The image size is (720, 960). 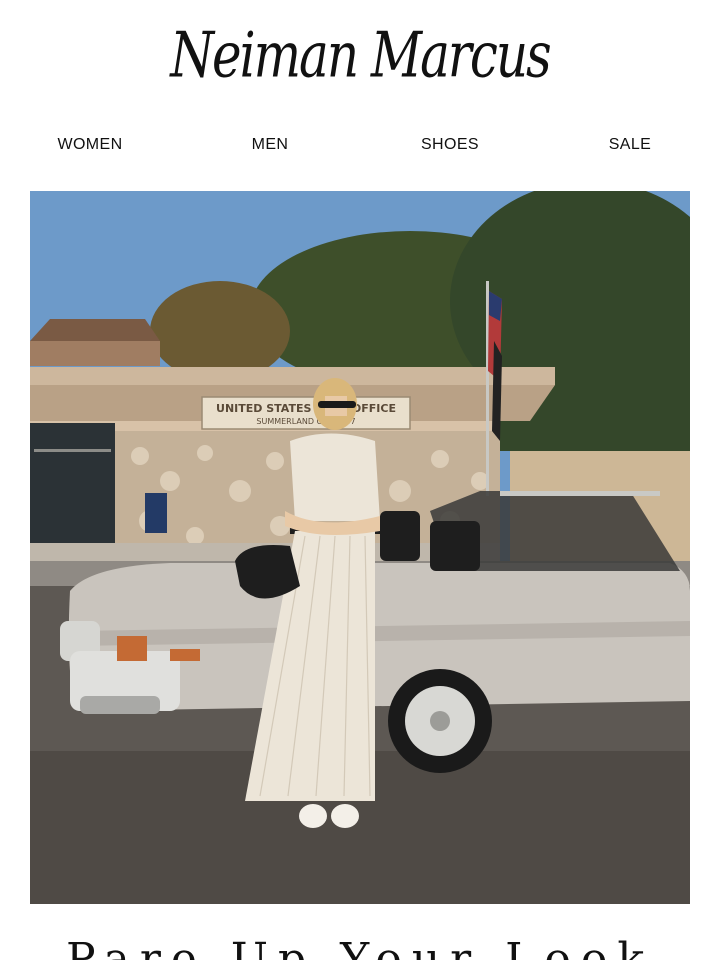 I want to click on headline: Pare Up Your Look, so click(x=360, y=947).